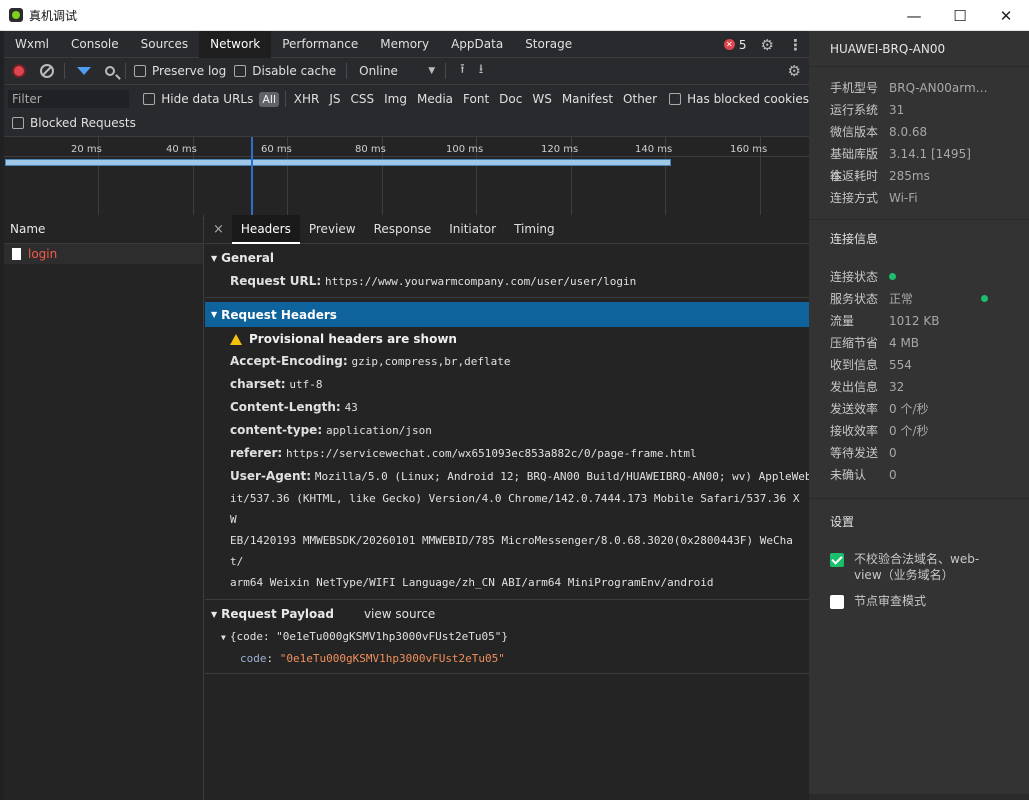  I want to click on search-icon, so click(110, 71).